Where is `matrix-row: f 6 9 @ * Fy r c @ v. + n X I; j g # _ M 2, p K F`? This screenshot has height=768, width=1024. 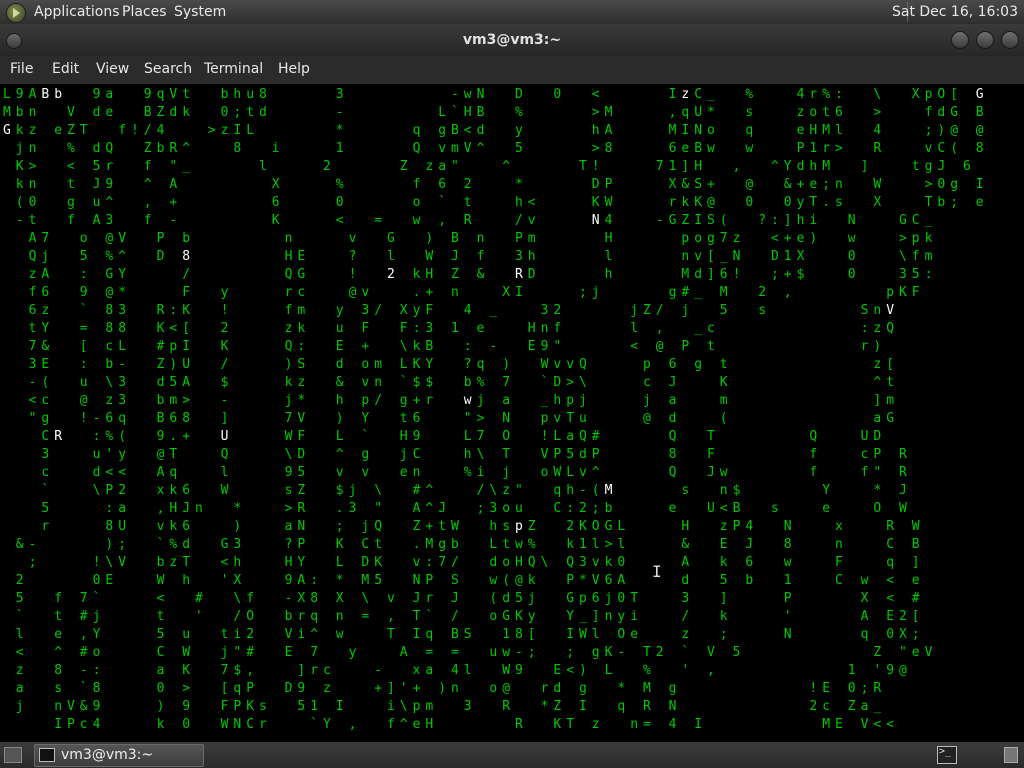 matrix-row: f 6 9 @ * Fy r c @ v. + n X I; j g # _ M 2, p K F is located at coordinates (474, 292).